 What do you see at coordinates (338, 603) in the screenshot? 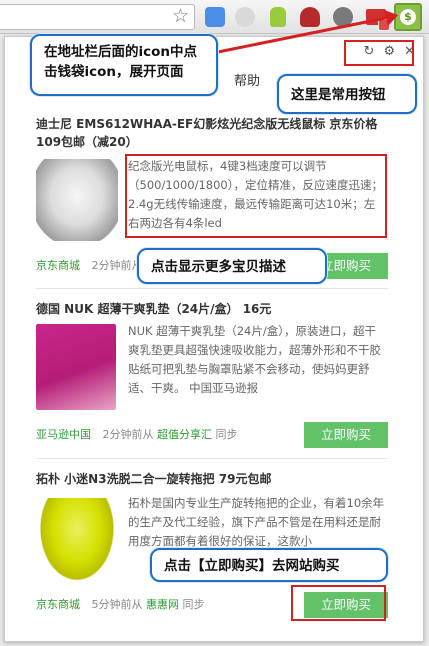
I see `buy-button-highlight-box` at bounding box center [338, 603].